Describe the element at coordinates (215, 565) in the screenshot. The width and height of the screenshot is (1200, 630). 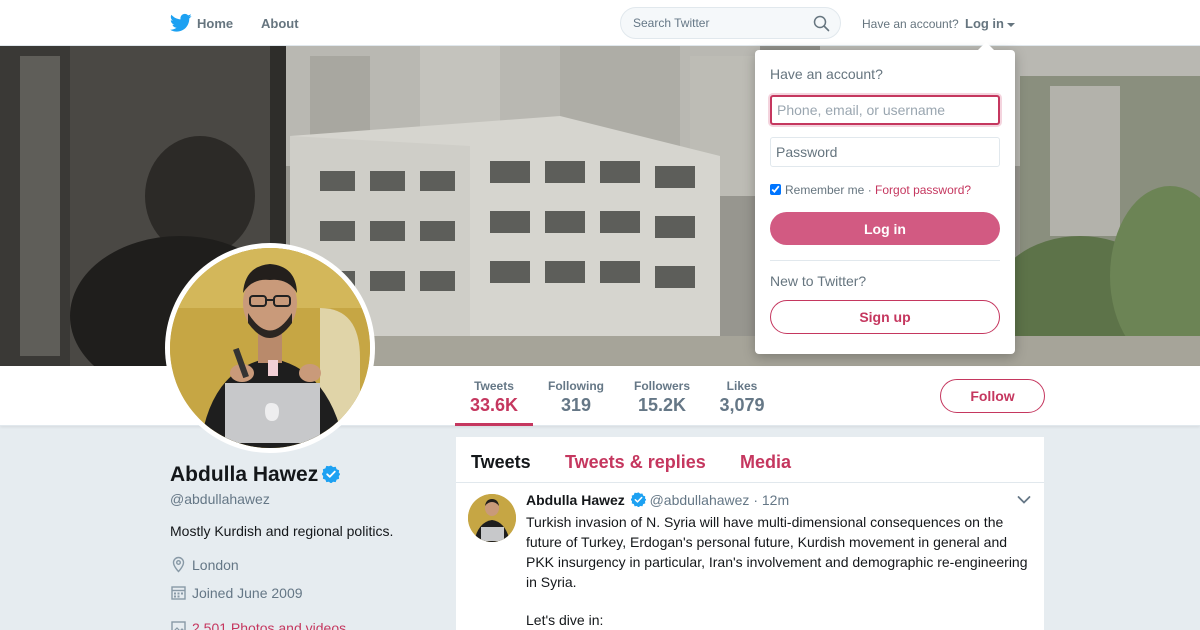
I see `location-text: London` at that location.